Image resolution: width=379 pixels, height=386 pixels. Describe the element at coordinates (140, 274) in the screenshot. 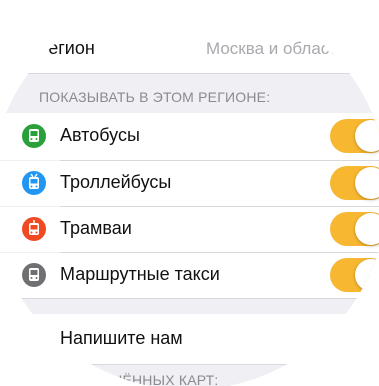

I see `transport-label-minibus: Маршрутные такси` at that location.